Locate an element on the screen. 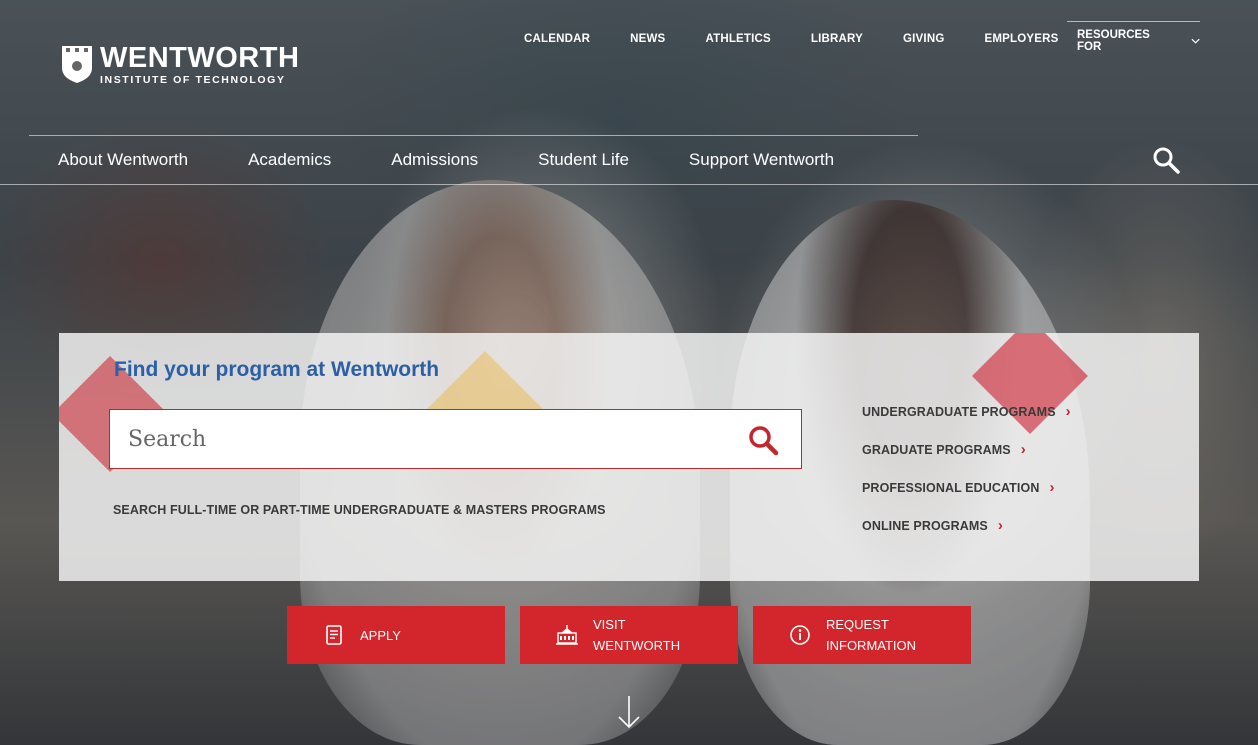  utility-link-athletics: ATHLETICS is located at coordinates (737, 39).